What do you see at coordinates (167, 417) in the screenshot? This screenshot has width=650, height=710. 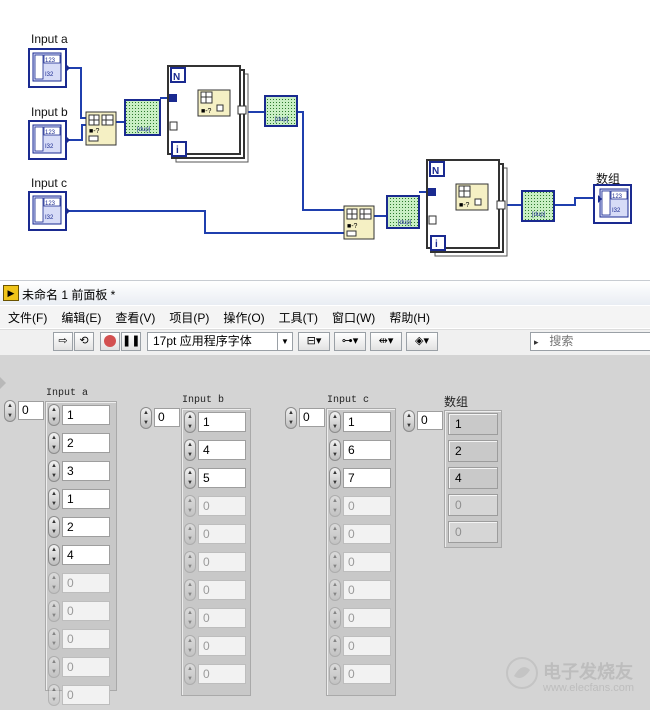 I see `input-b-index-value: 0` at bounding box center [167, 417].